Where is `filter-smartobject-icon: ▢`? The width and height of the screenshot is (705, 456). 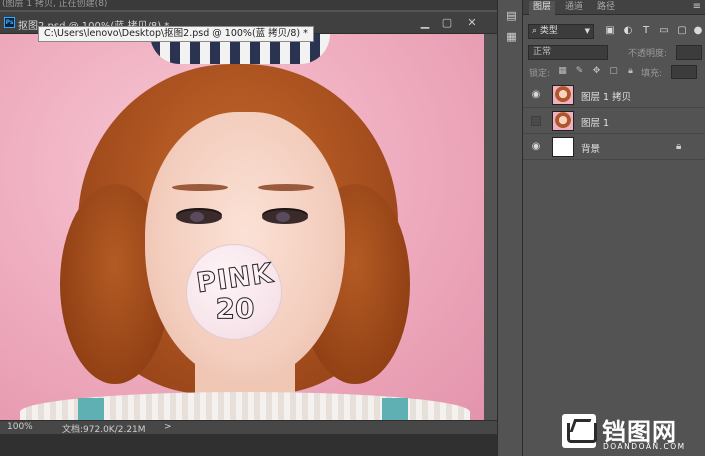
filter-smartobject-icon: ▢ is located at coordinates (682, 31).